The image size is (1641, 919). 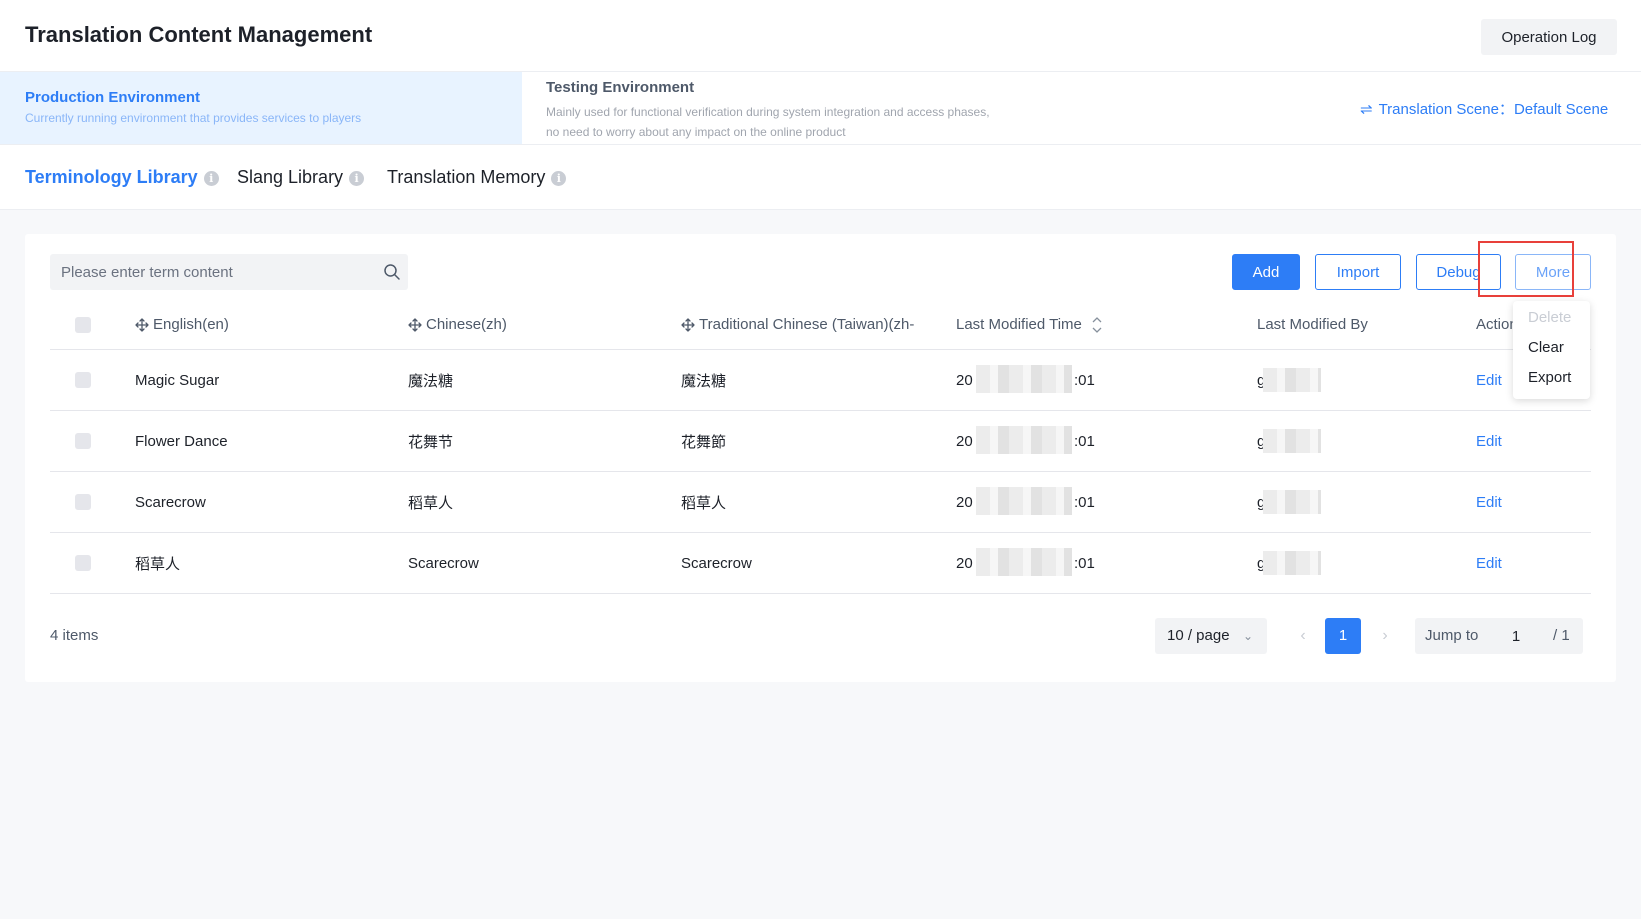 I want to click on total-count: 4 items, so click(x=74, y=635).